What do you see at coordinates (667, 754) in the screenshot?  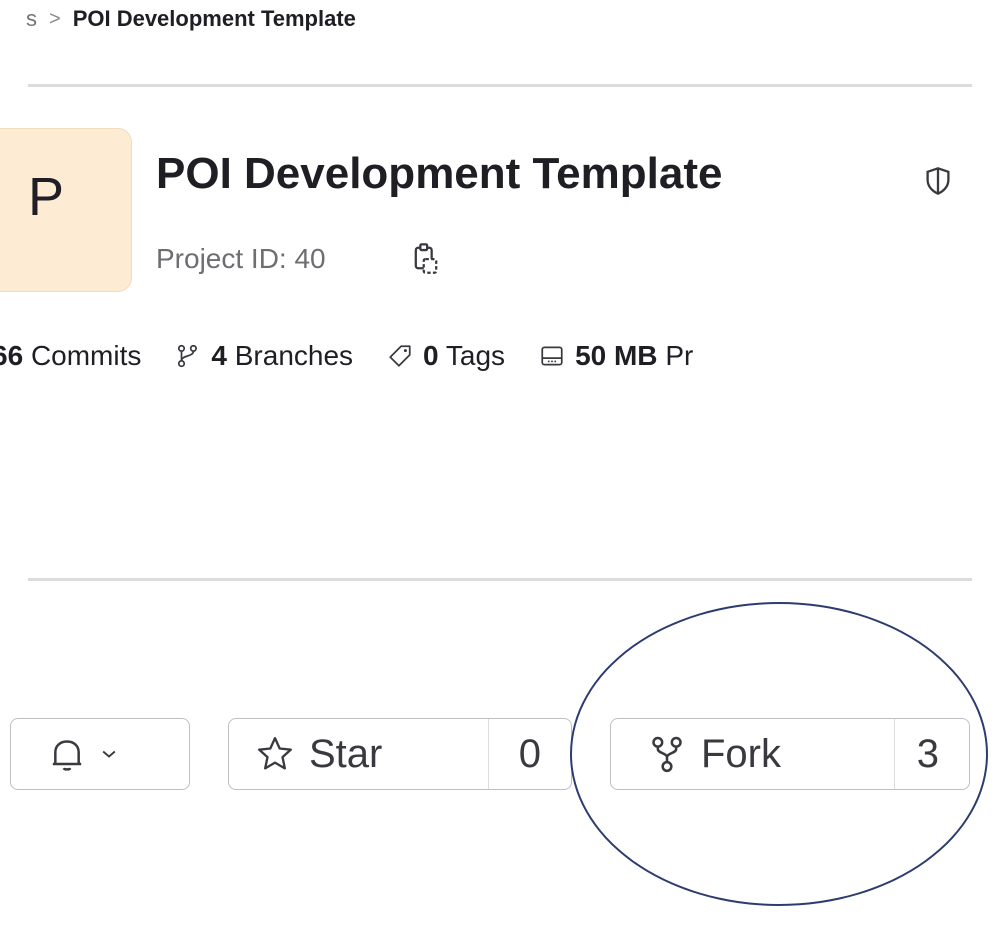 I see `fork-icon` at bounding box center [667, 754].